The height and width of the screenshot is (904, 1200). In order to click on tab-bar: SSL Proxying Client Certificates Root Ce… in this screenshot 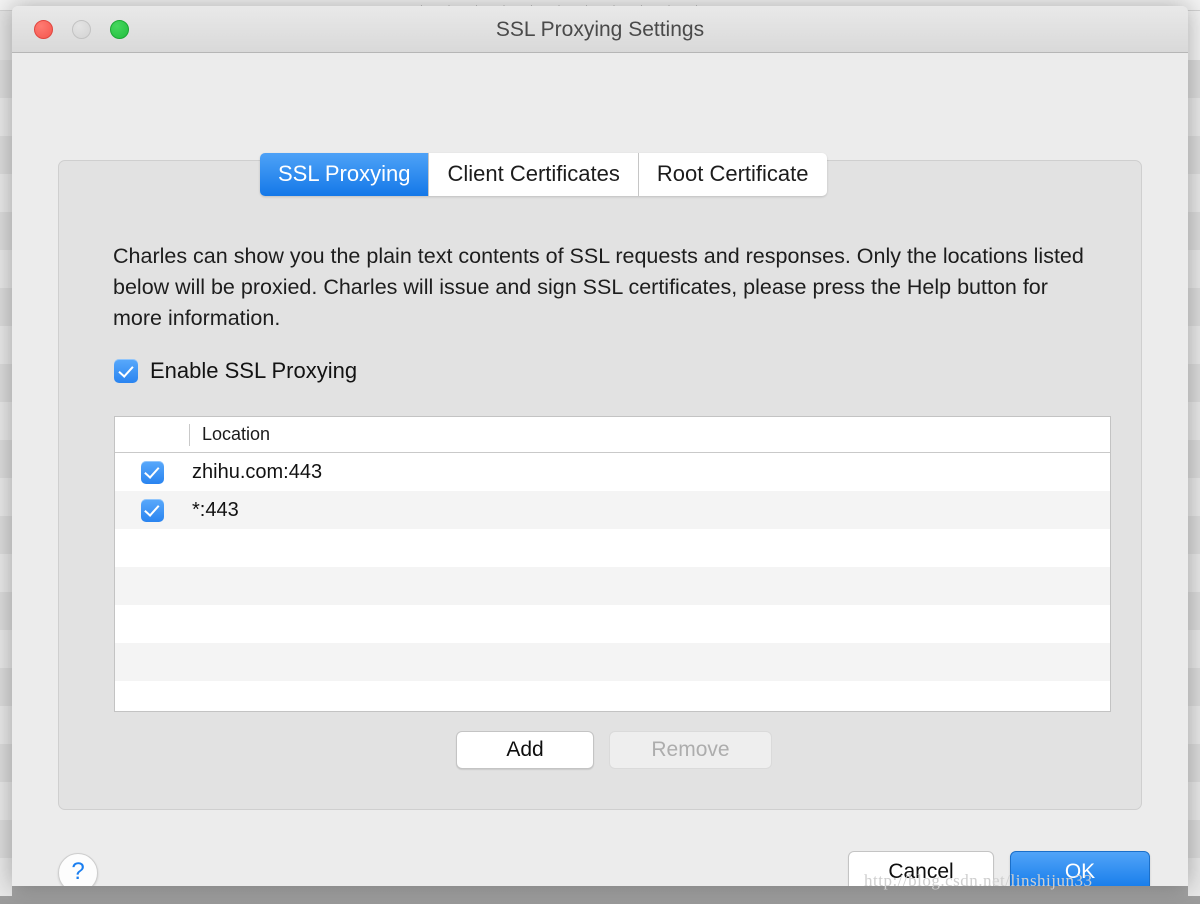, I will do `click(543, 174)`.